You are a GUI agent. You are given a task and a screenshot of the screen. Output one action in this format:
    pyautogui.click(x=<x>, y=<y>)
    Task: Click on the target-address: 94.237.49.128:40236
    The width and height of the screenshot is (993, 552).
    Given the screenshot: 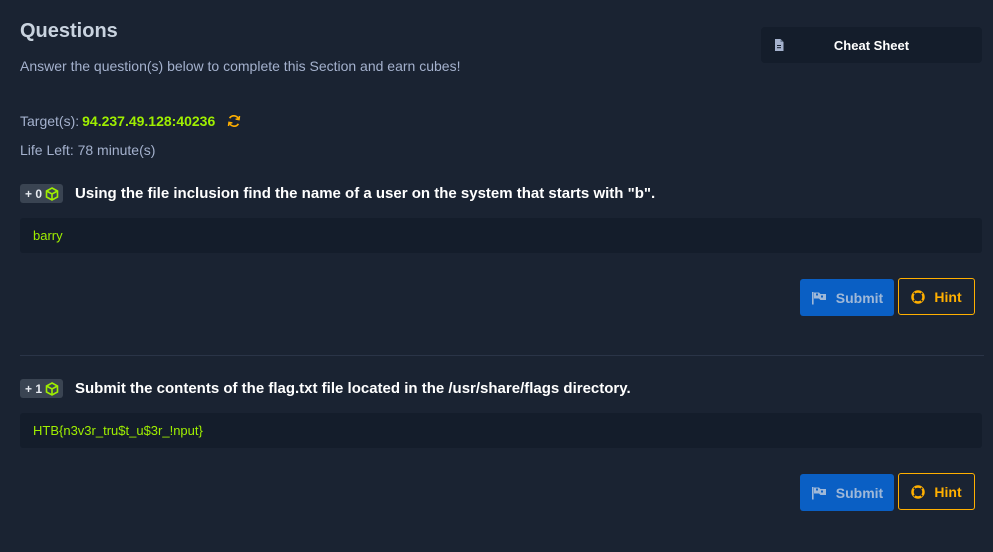 What is the action you would take?
    pyautogui.click(x=149, y=121)
    